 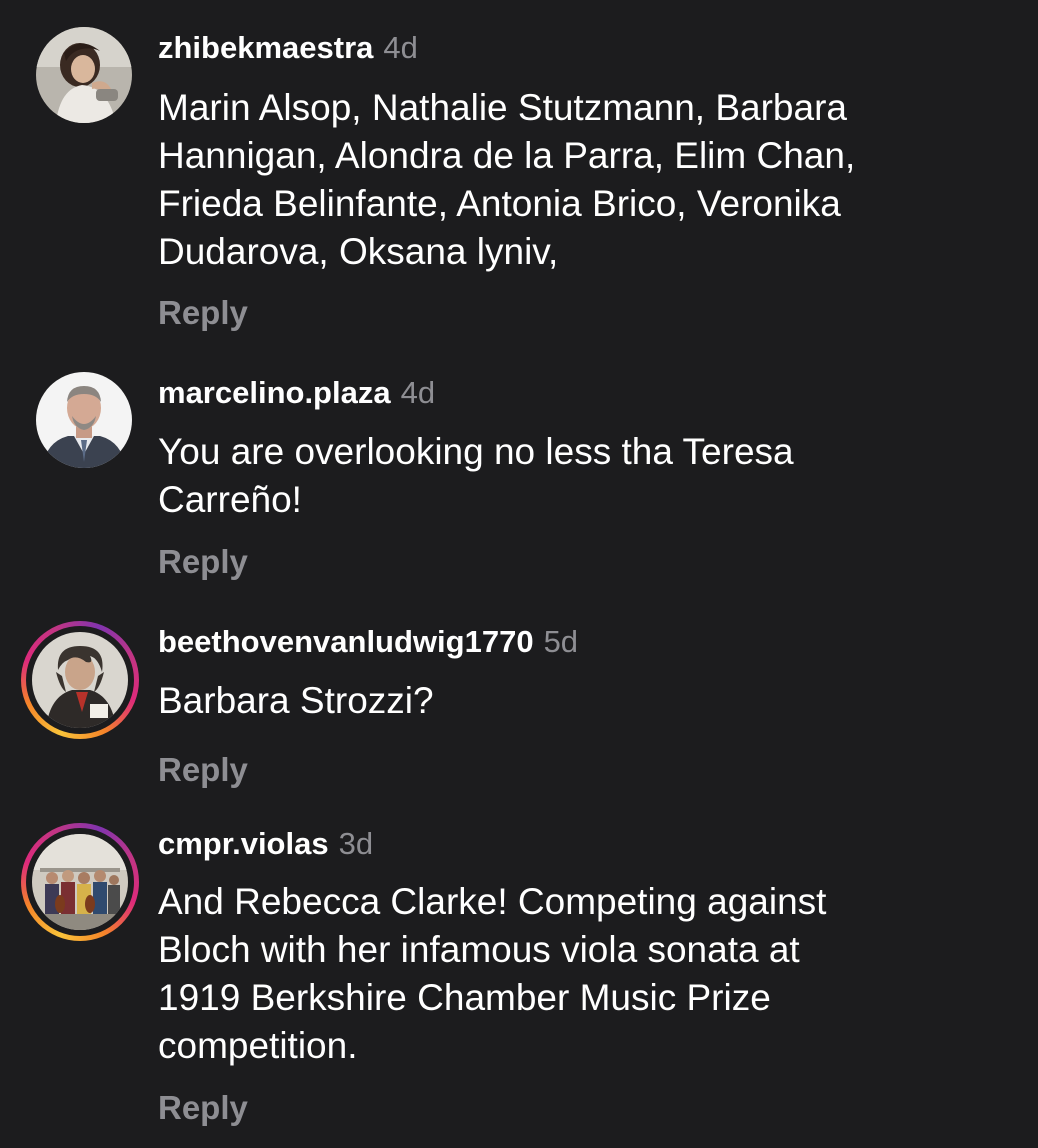 What do you see at coordinates (258, 1045) in the screenshot?
I see `comment-line: competition.` at bounding box center [258, 1045].